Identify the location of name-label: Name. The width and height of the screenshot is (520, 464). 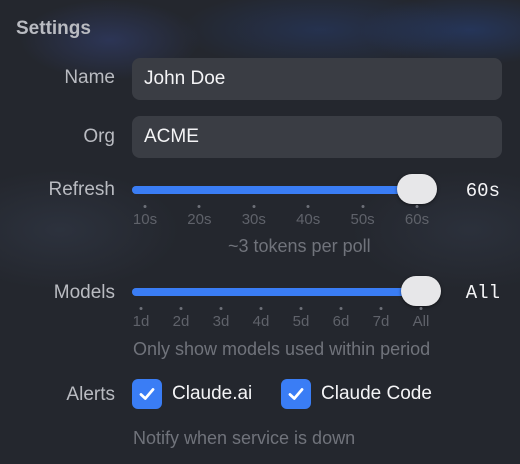
(89, 77).